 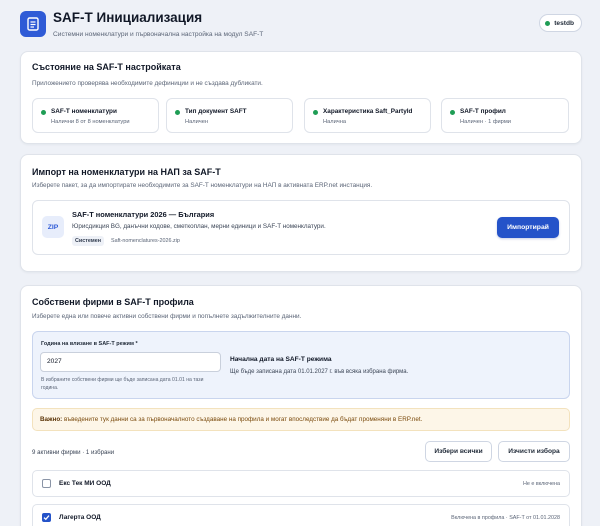 I want to click on firm-status: Включена в профила · SAF-T от 01.01.2028, so click(x=505, y=518).